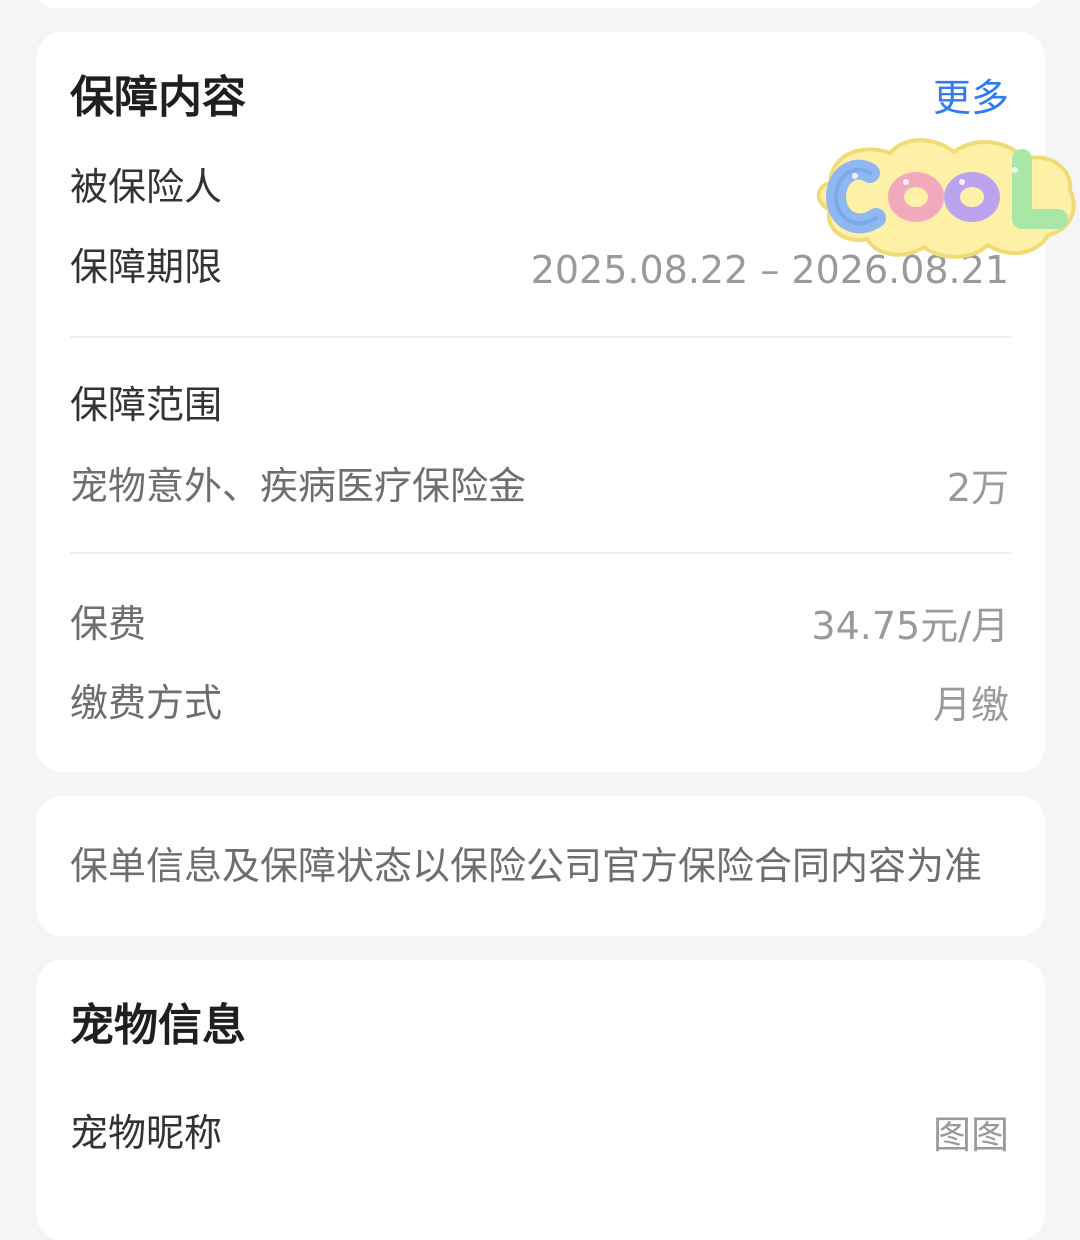  I want to click on premium-value: 34.75元/月, so click(910, 626).